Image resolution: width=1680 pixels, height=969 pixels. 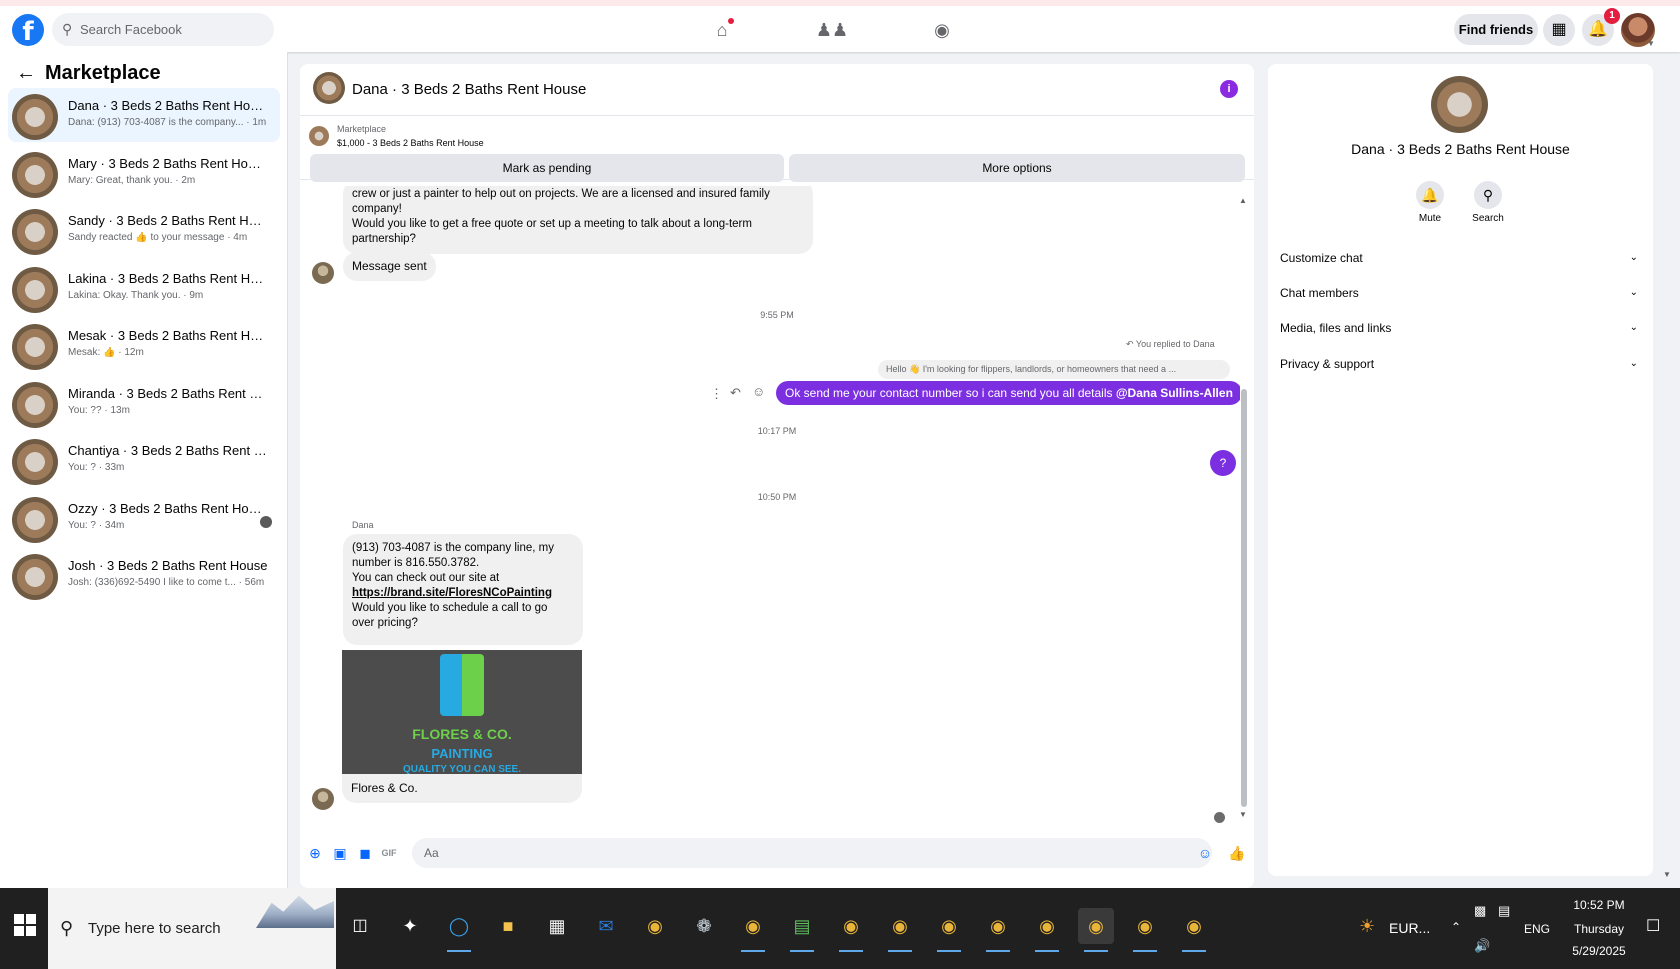 What do you see at coordinates (1461, 364) in the screenshot?
I see `privacy-support-row: Privacy & support ⌄` at bounding box center [1461, 364].